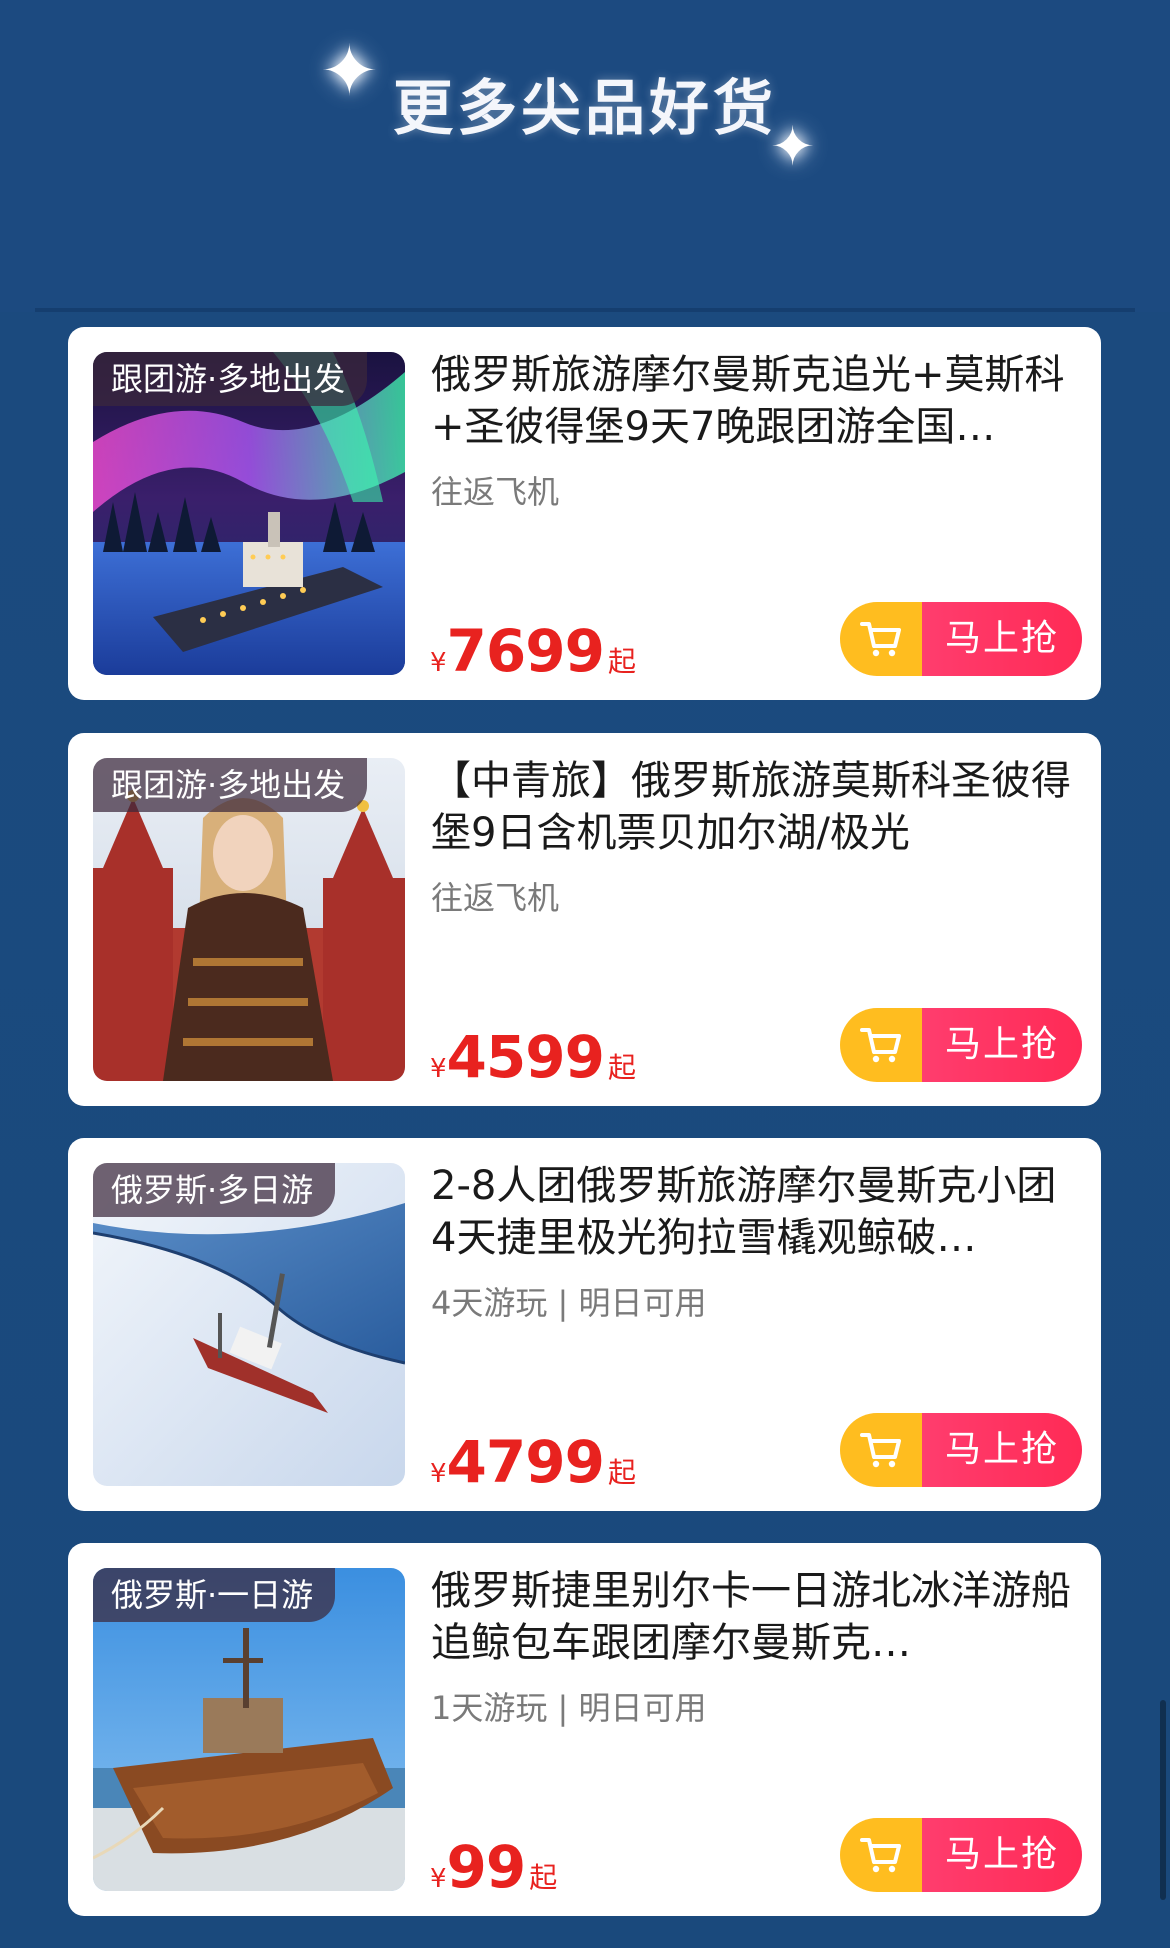 The width and height of the screenshot is (1170, 1948). What do you see at coordinates (486, 1867) in the screenshot?
I see `price-value: 99` at bounding box center [486, 1867].